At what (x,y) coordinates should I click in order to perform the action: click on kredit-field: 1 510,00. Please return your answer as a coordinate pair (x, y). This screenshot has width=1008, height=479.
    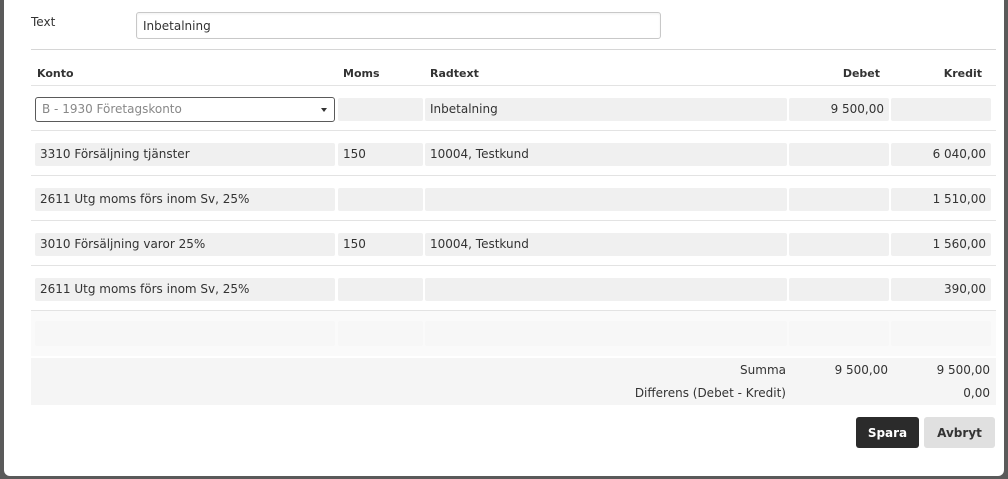
    Looking at the image, I should click on (941, 199).